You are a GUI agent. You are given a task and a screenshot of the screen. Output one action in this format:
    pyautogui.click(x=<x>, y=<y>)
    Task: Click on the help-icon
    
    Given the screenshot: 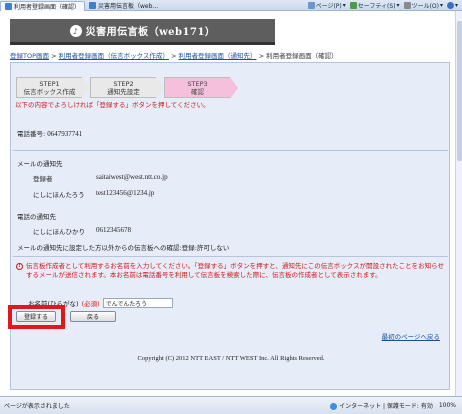 What is the action you would take?
    pyautogui.click(x=450, y=5)
    